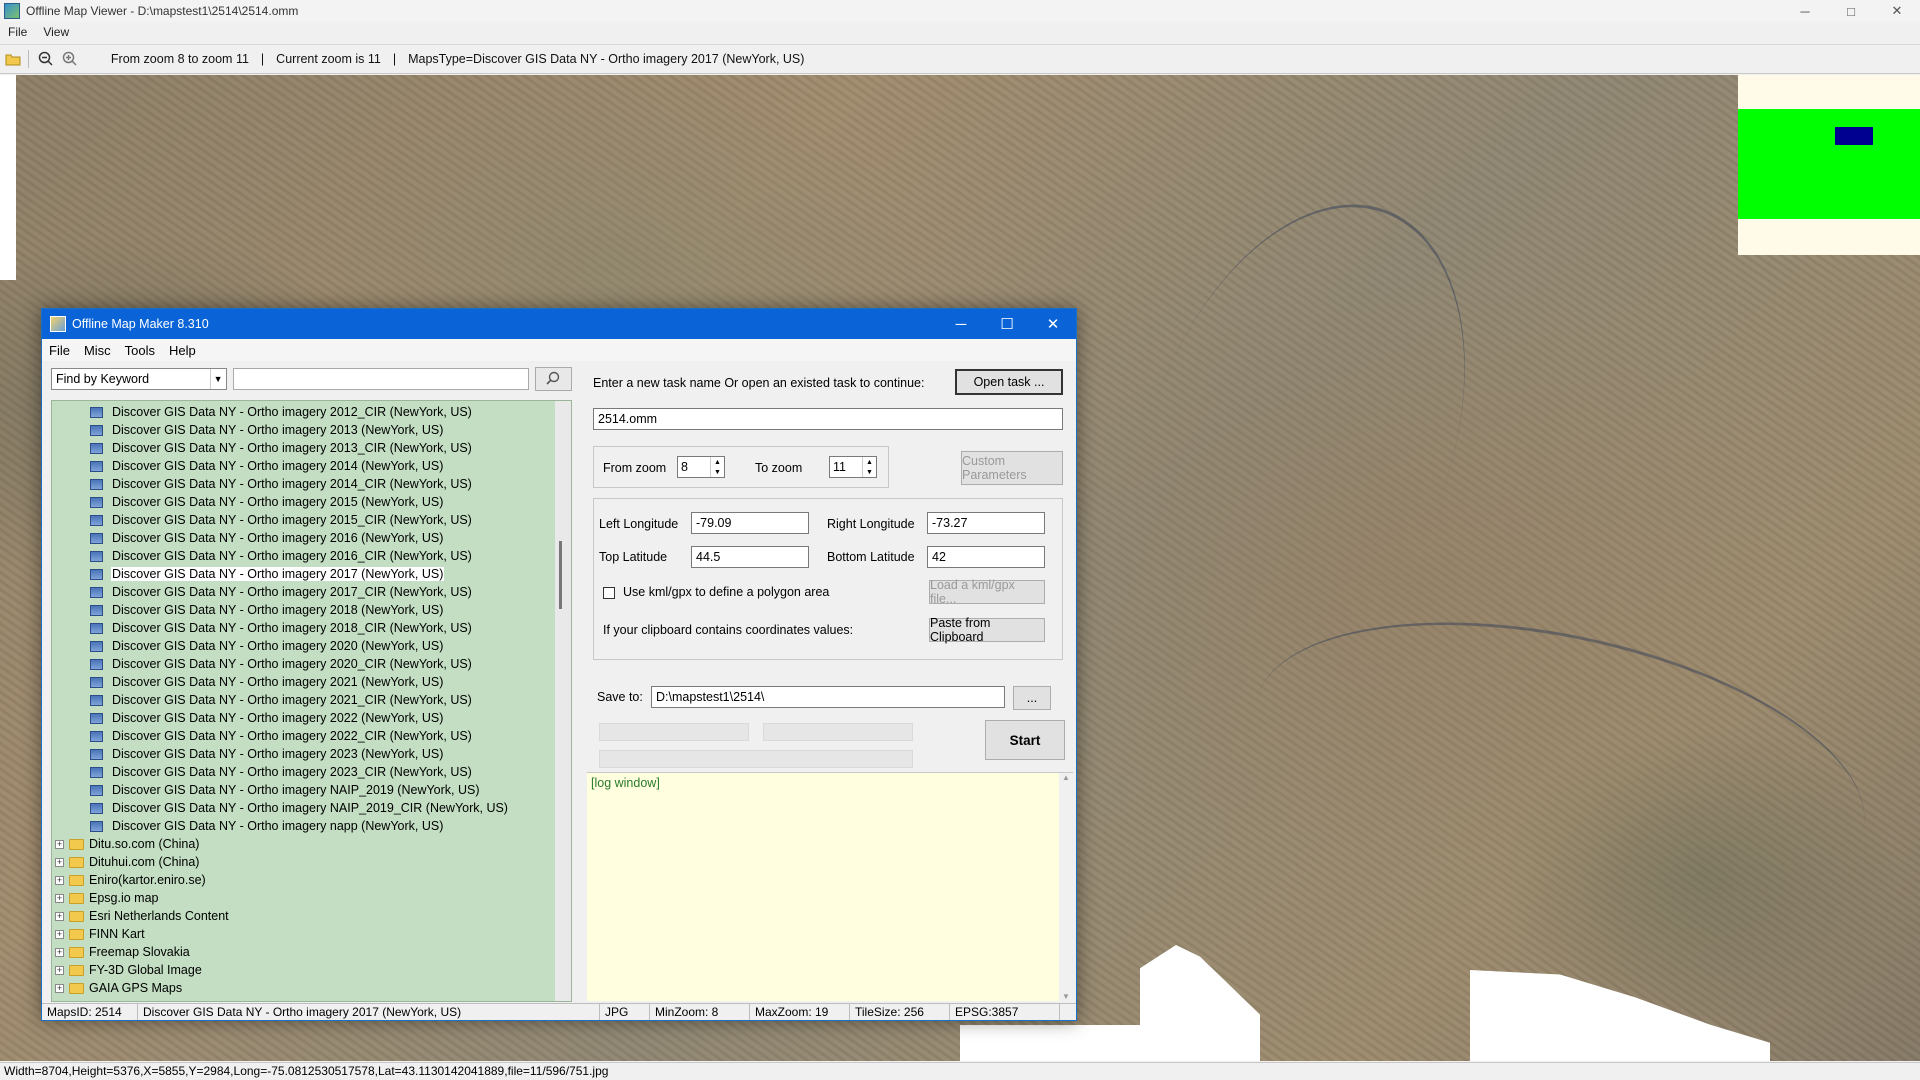 The image size is (1920, 1080). I want to click on right-longitude-input: -73.27, so click(986, 523).